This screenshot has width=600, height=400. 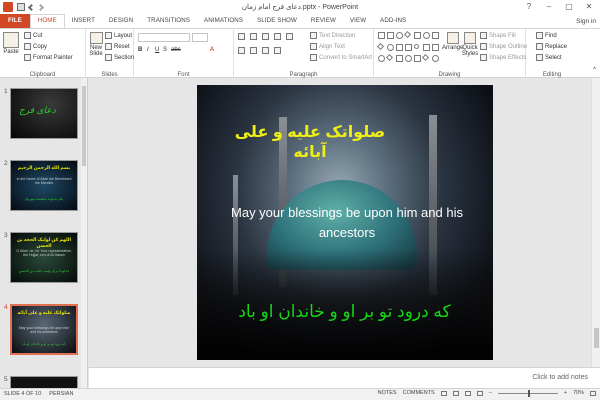 What do you see at coordinates (176, 50) in the screenshot?
I see `strikethrough-button: abc` at bounding box center [176, 50].